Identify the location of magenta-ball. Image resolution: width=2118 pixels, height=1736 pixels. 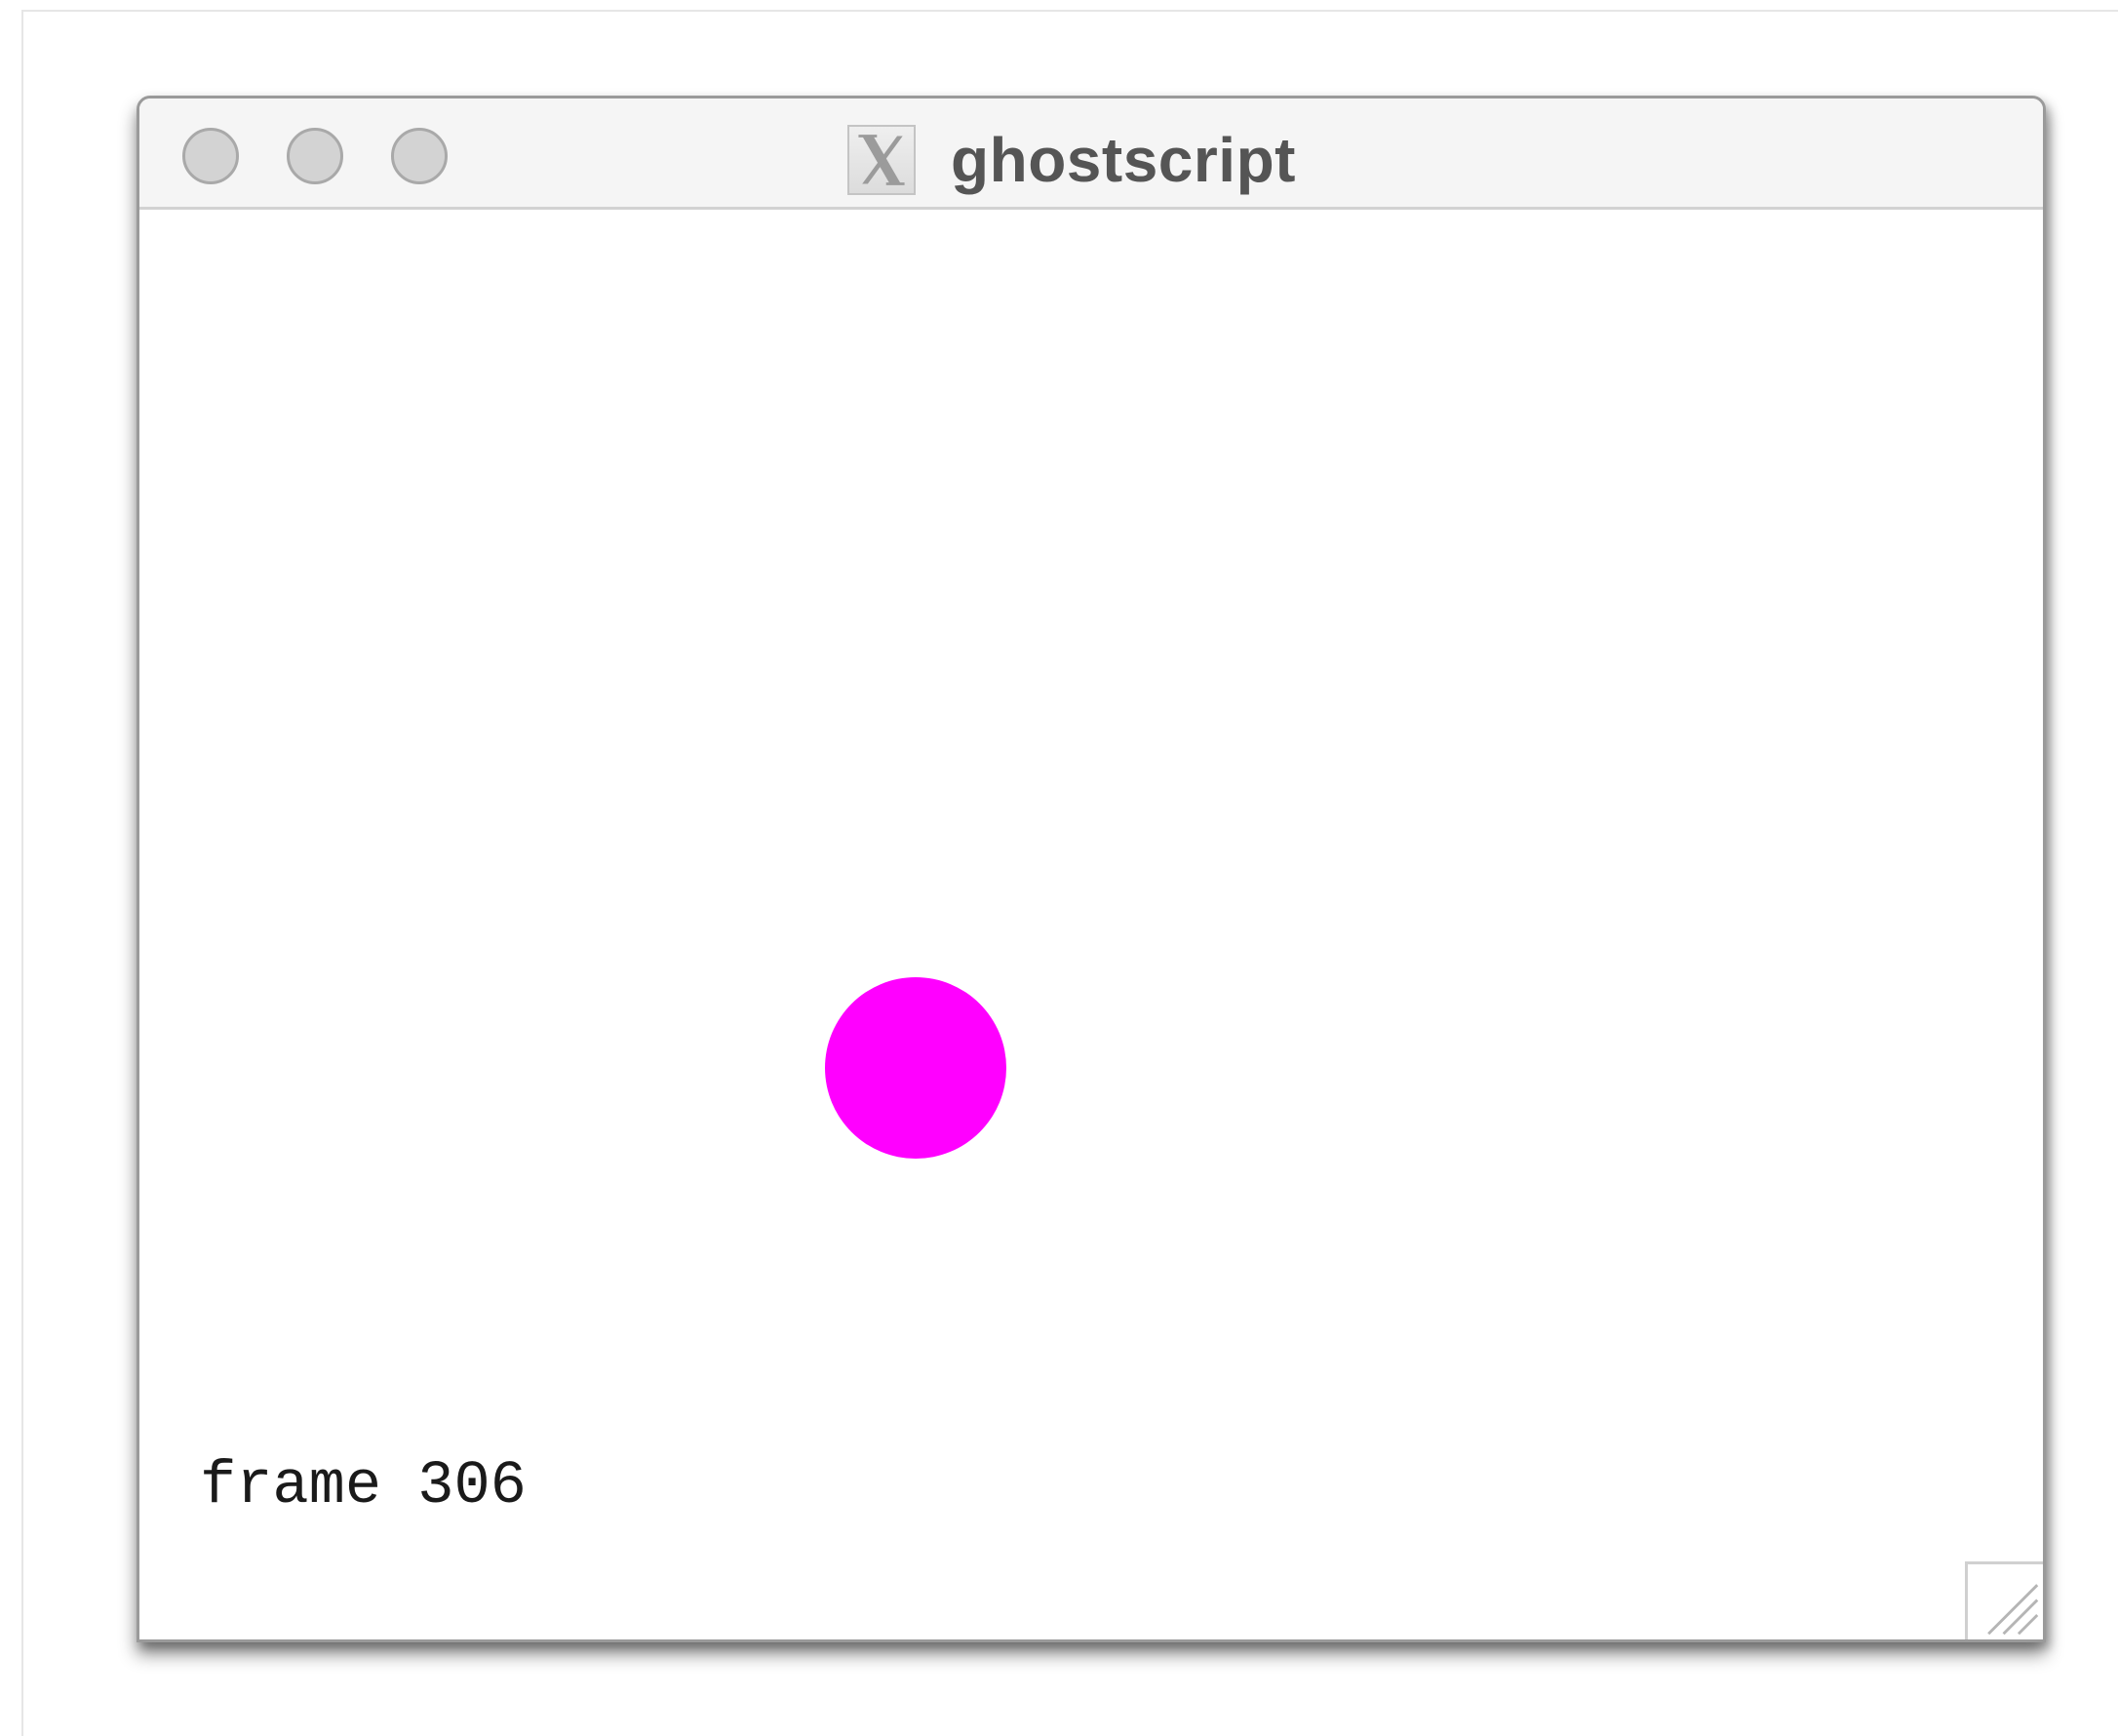
(915, 1068).